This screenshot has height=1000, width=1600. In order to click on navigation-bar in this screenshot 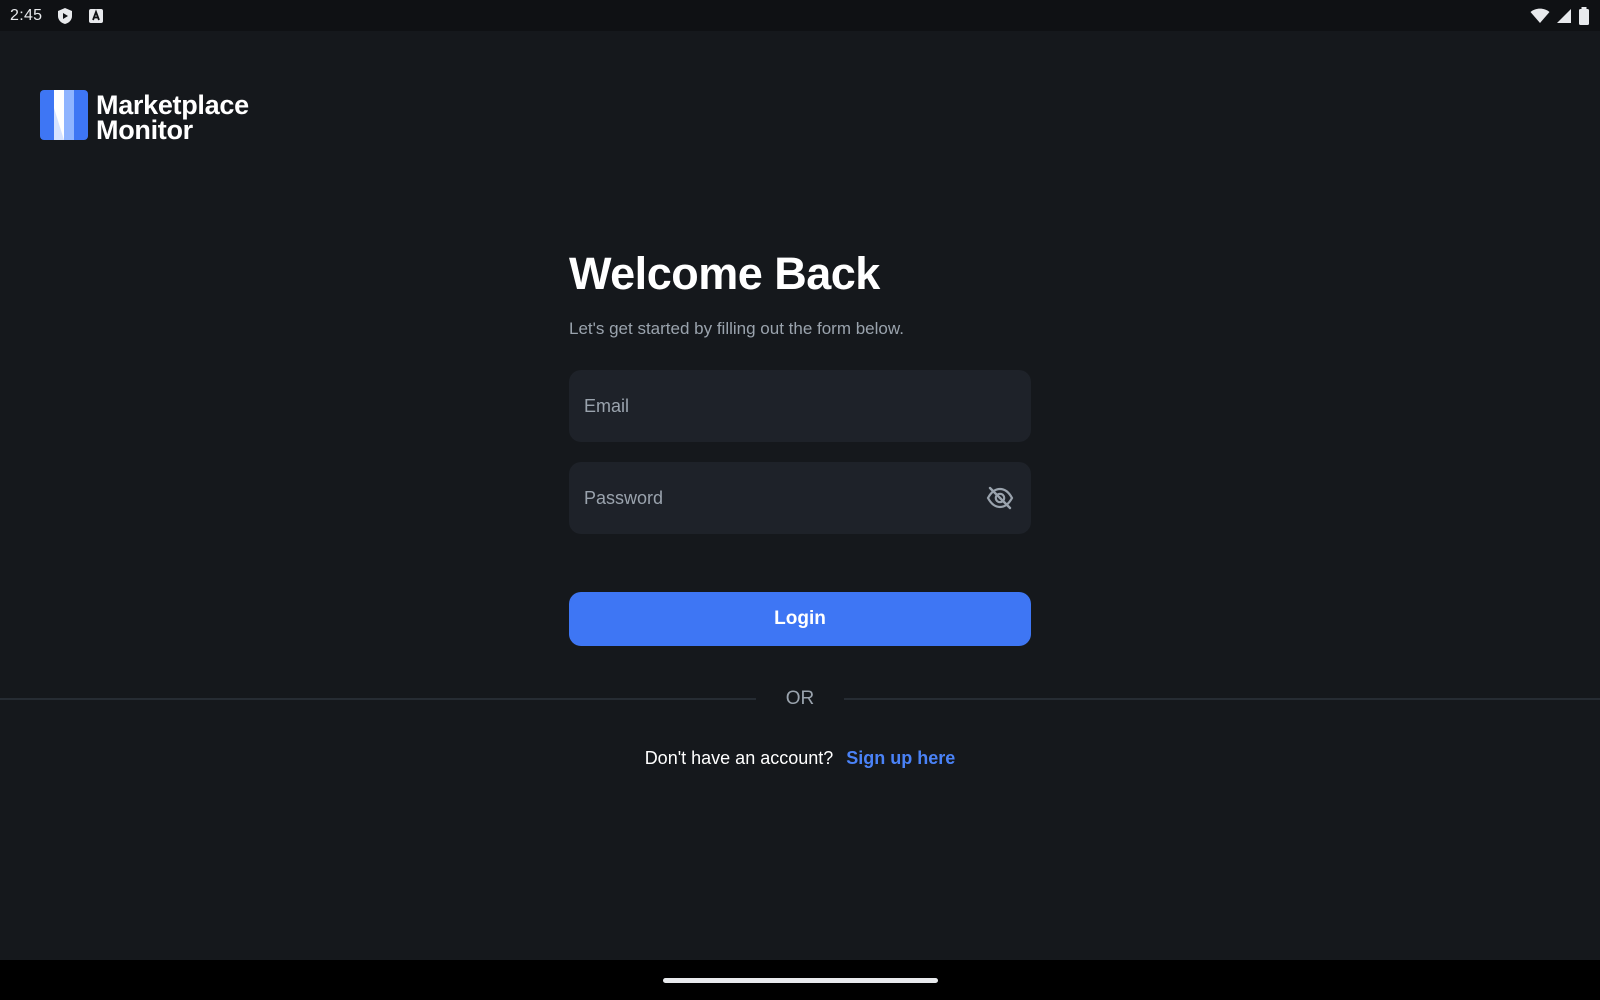, I will do `click(800, 980)`.